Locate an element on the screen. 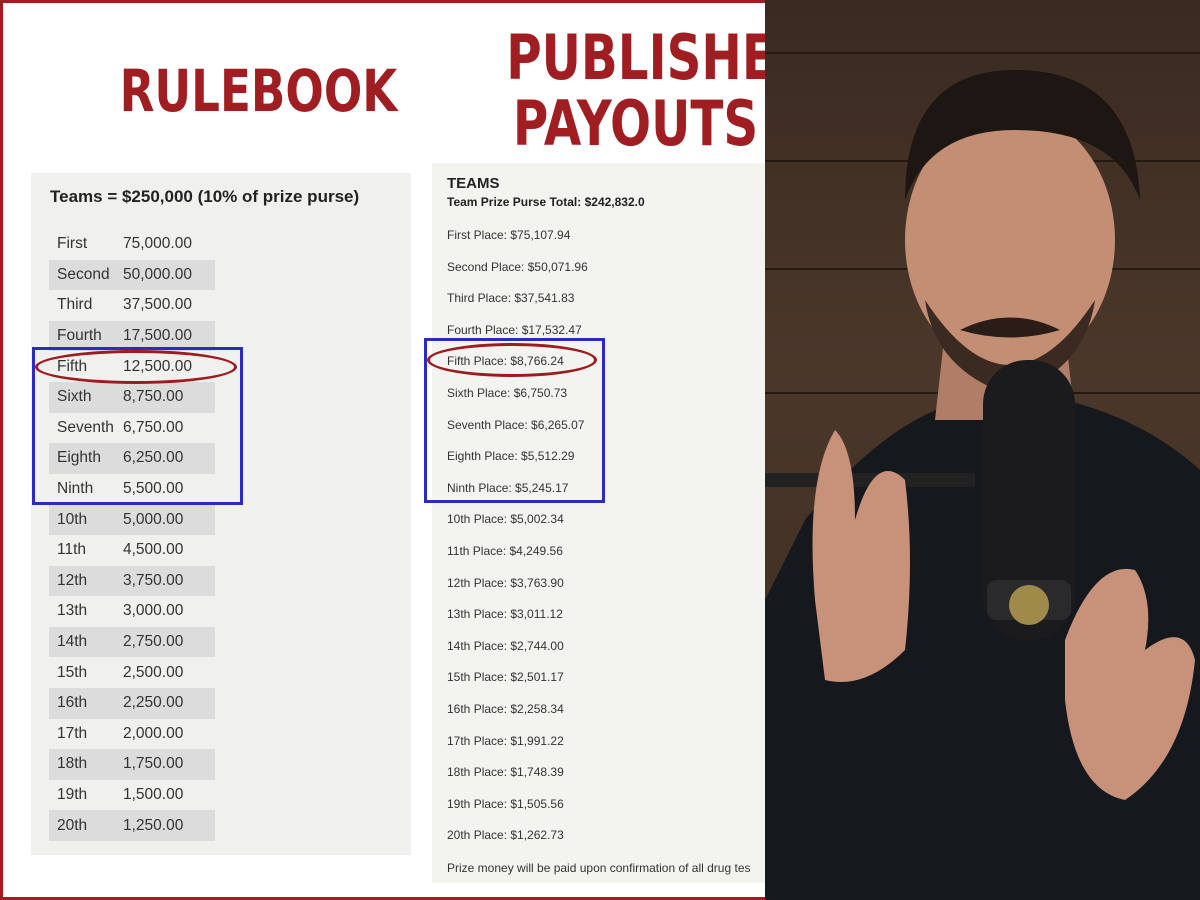 The height and width of the screenshot is (900, 1200). rulebook-row-place: 14th is located at coordinates (72, 642).